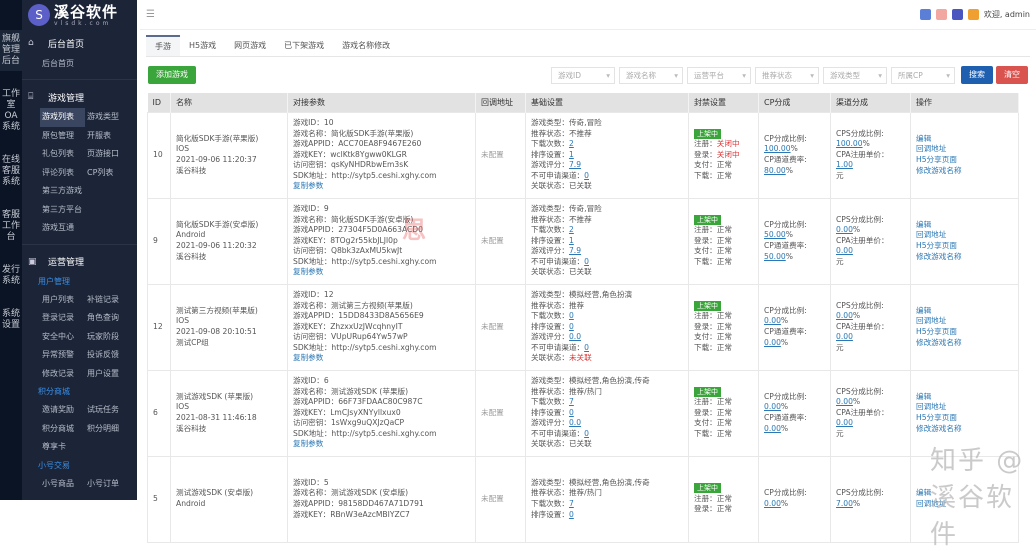  What do you see at coordinates (11, 171) in the screenshot?
I see `system-tab: 在线客服系统` at bounding box center [11, 171].